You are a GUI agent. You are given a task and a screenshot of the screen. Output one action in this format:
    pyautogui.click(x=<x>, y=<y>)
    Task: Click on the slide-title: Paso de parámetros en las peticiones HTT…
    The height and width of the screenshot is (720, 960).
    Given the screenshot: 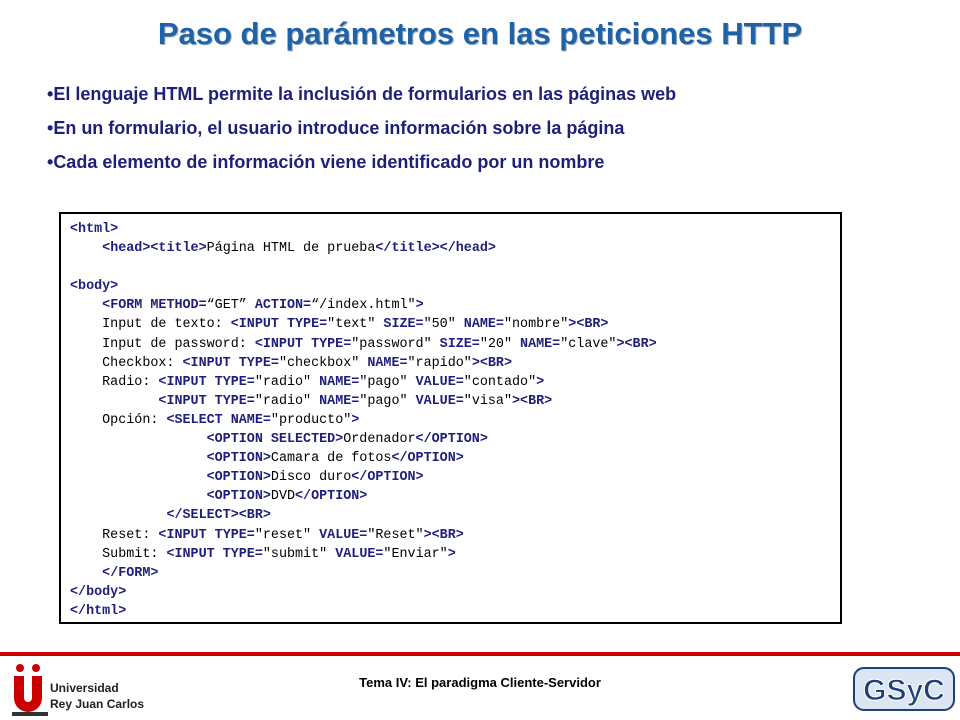 What is the action you would take?
    pyautogui.click(x=480, y=33)
    